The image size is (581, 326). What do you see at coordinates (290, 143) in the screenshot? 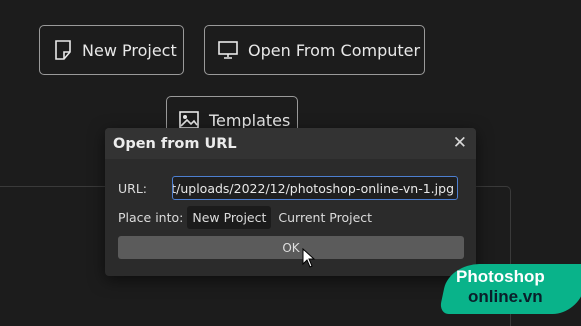
I see `dialog-header: Open from URL ✕` at bounding box center [290, 143].